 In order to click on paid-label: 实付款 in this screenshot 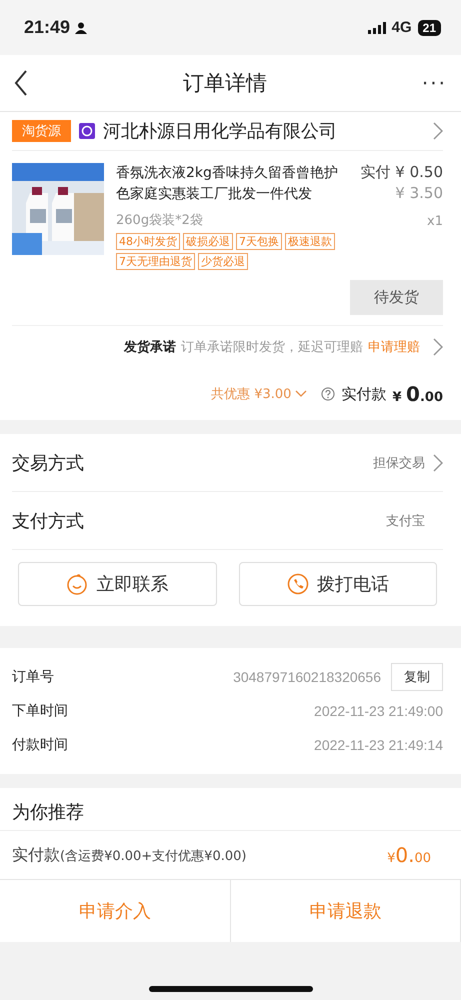, I will do `click(363, 394)`.